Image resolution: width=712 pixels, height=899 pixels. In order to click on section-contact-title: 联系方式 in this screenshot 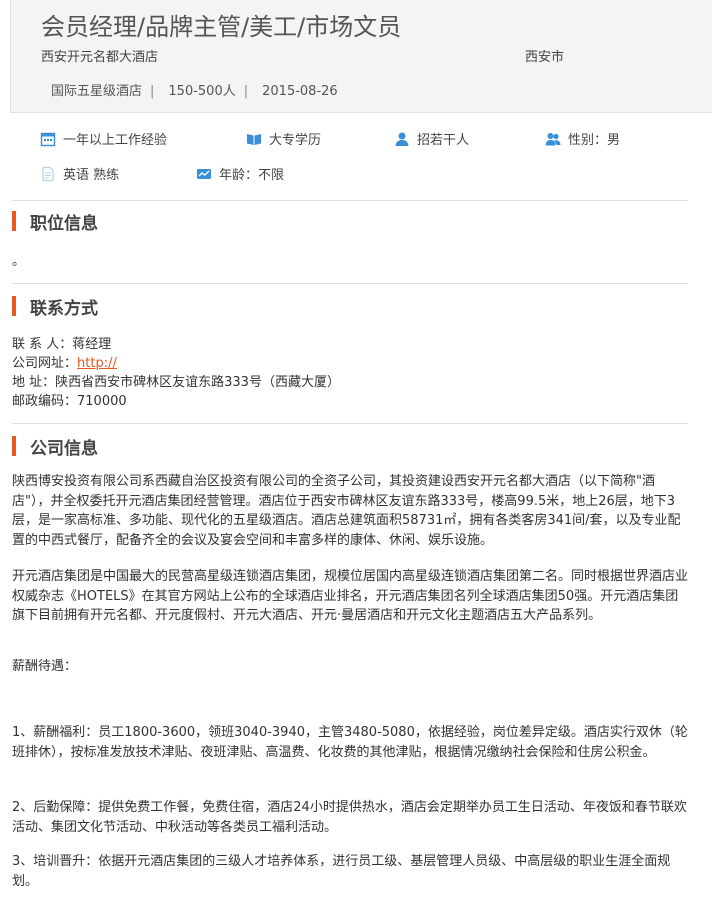, I will do `click(55, 307)`.